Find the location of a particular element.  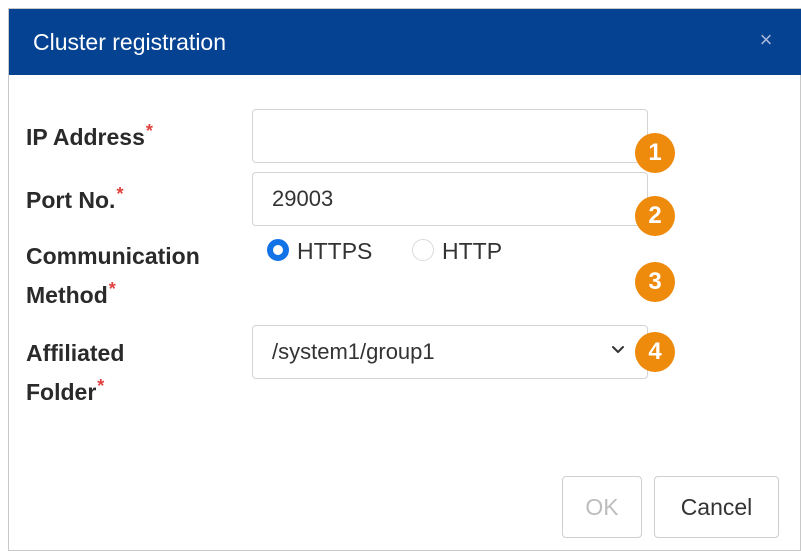

radio-unchecked-icon is located at coordinates (423, 250).